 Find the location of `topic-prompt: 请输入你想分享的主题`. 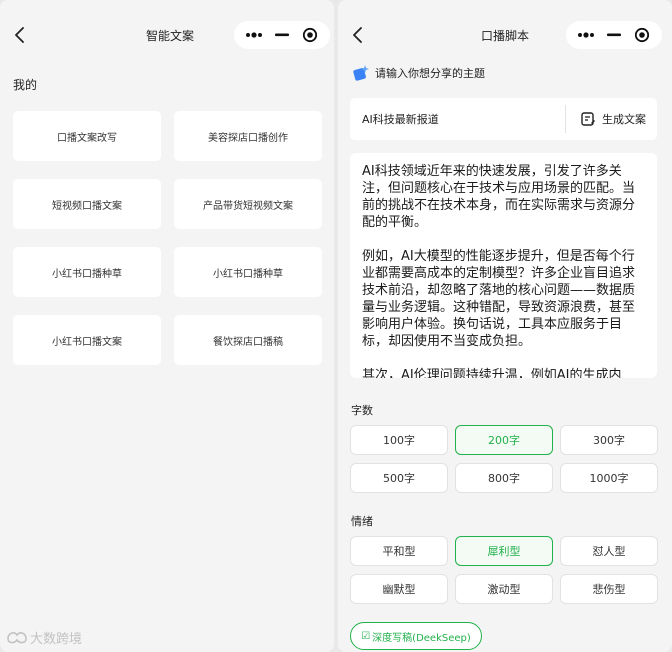

topic-prompt: 请输入你想分享的主题 is located at coordinates (418, 73).